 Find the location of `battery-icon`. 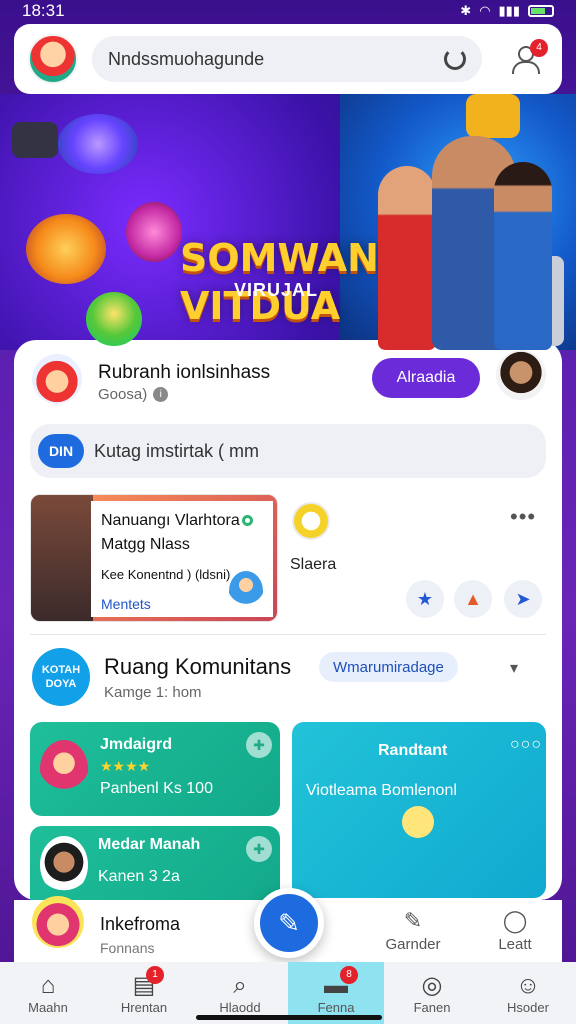

battery-icon is located at coordinates (541, 11).